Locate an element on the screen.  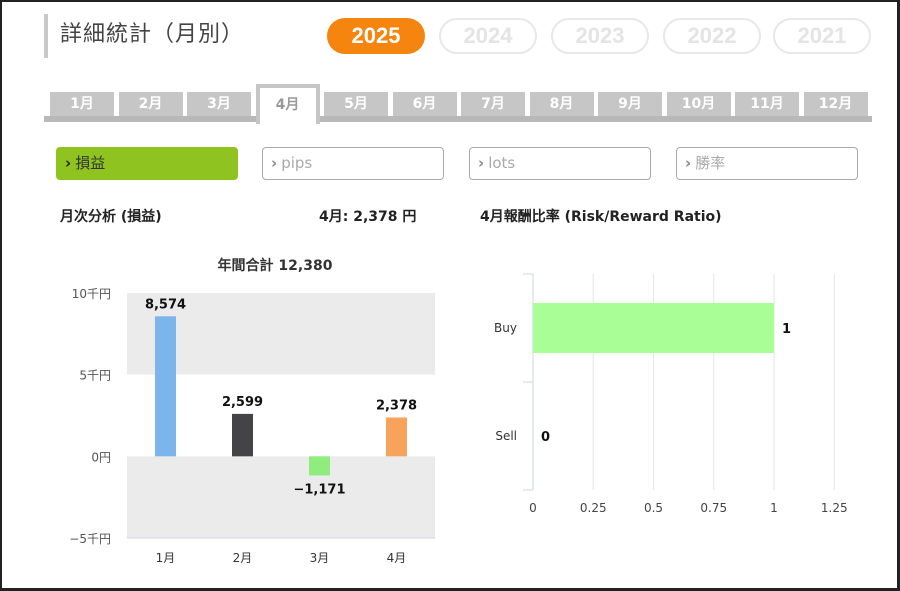
year-button-2021: 2021 is located at coordinates (822, 36).